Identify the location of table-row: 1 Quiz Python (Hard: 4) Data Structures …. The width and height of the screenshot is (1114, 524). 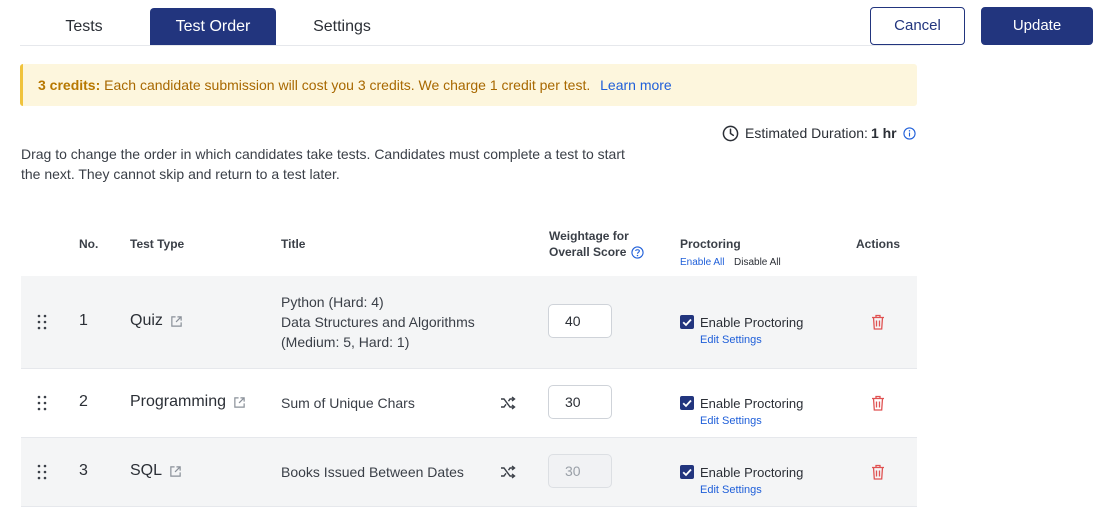
(469, 322).